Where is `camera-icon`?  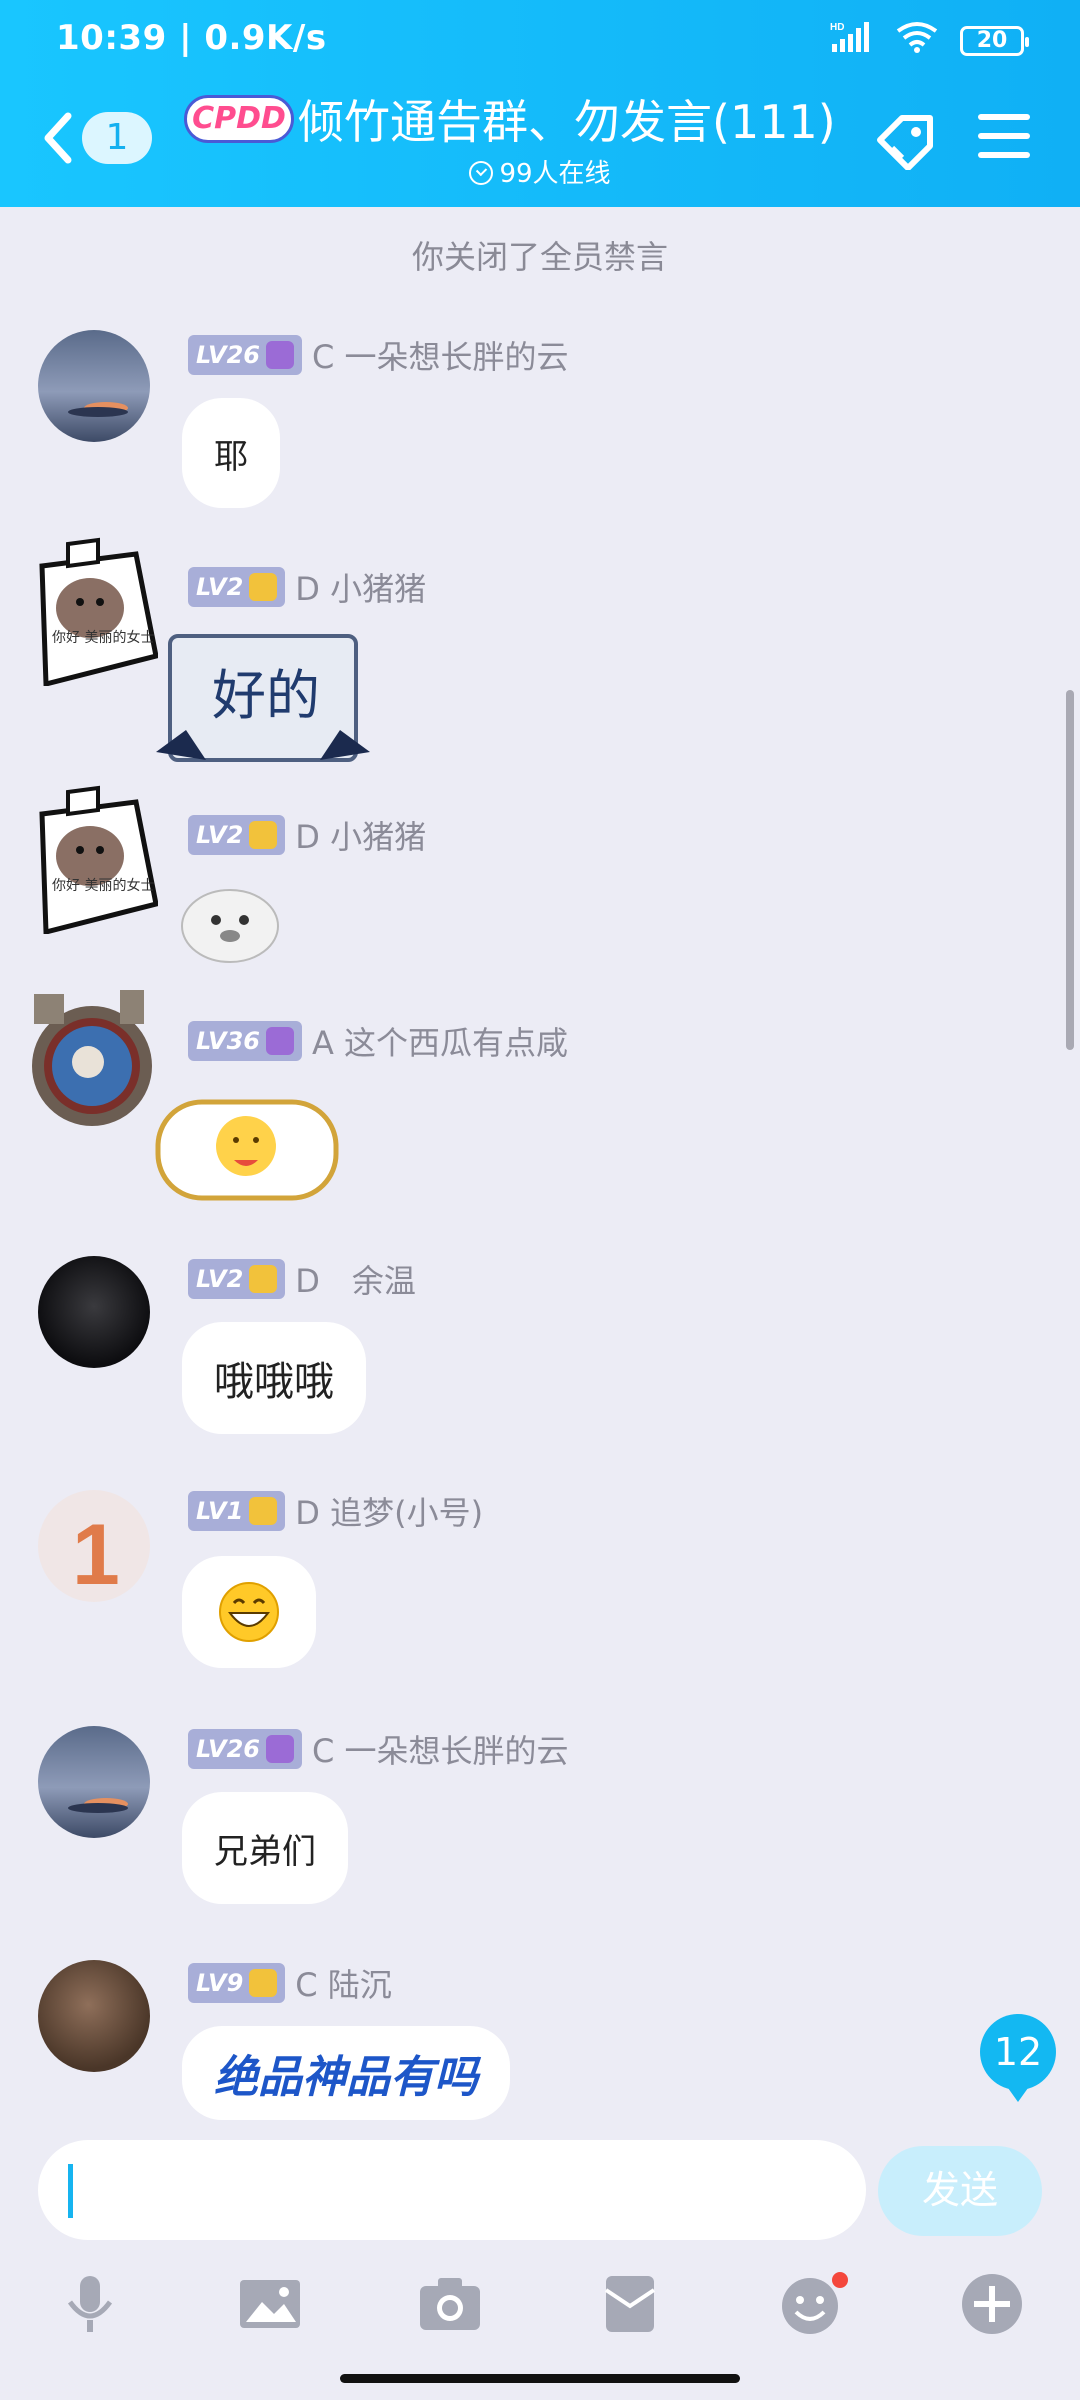 camera-icon is located at coordinates (450, 2304).